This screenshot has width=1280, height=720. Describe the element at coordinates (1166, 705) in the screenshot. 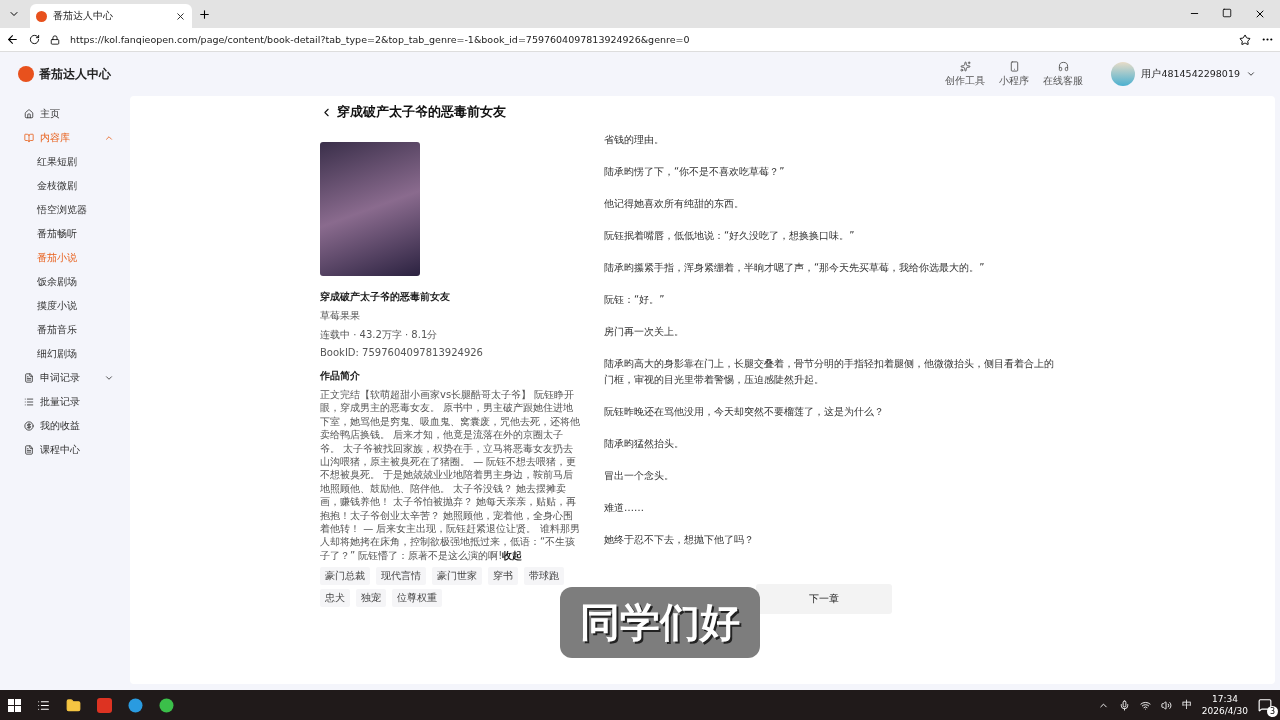

I see `volume-icon` at that location.